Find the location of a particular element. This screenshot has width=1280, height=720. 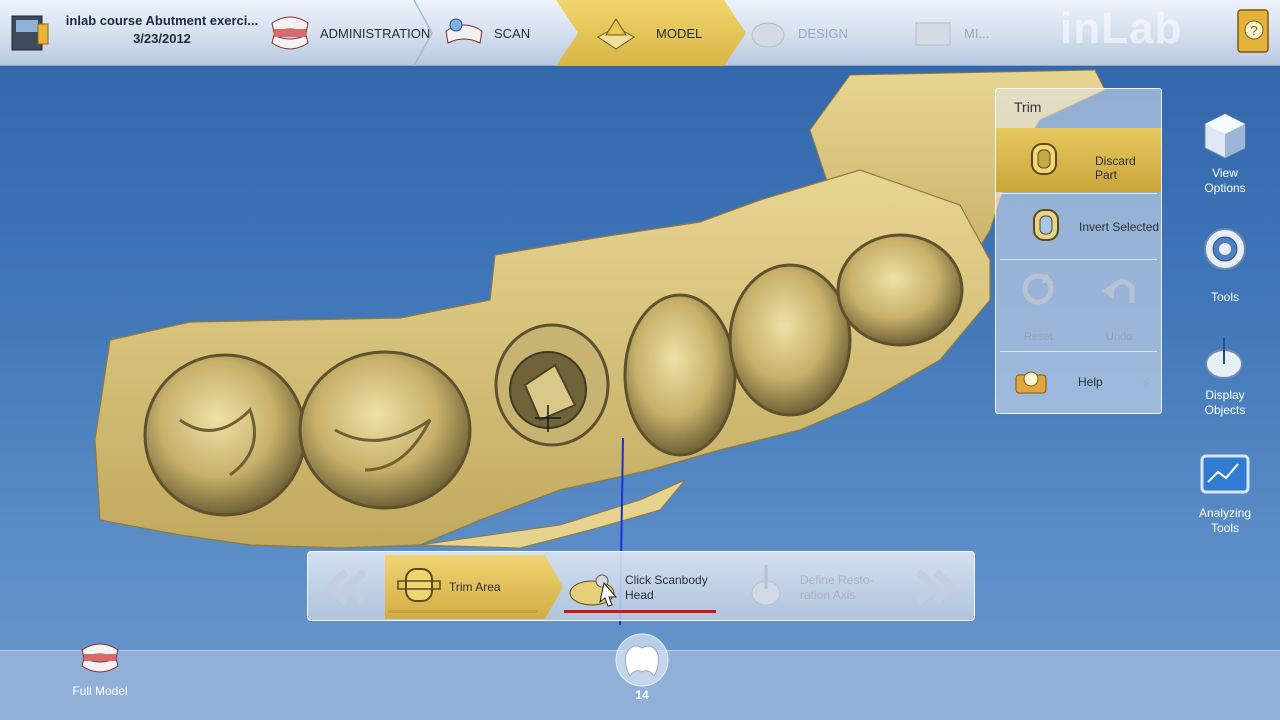

analyzing-tools-icon is located at coordinates (1225, 474).